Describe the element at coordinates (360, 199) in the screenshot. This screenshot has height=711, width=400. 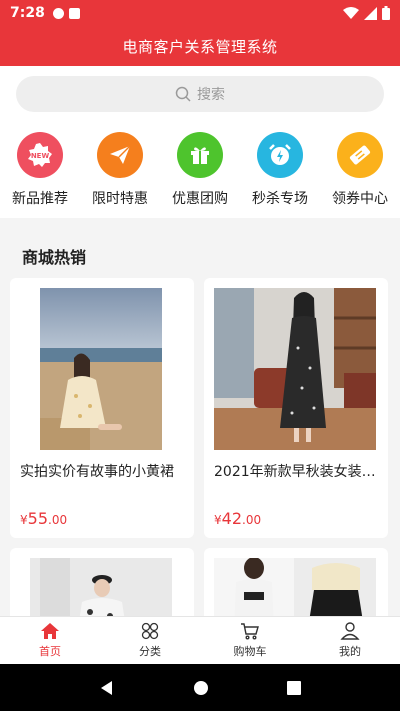
I see `category-label: 领券中心` at that location.